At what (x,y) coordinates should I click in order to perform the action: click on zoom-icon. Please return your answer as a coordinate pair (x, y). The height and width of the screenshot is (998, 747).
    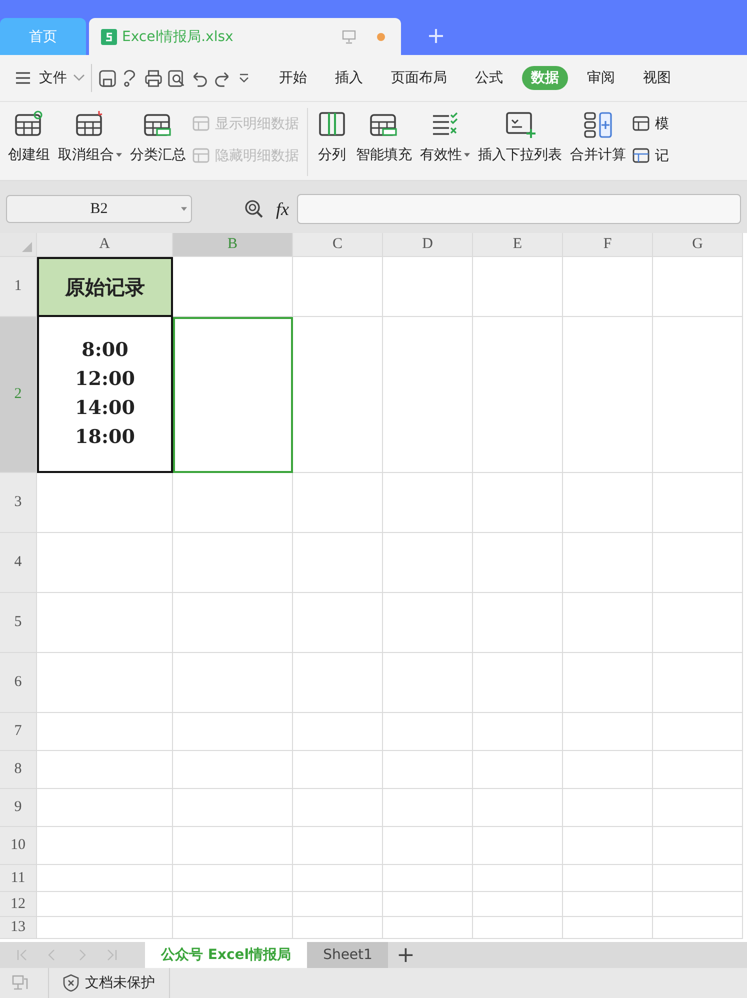
    Looking at the image, I should click on (254, 209).